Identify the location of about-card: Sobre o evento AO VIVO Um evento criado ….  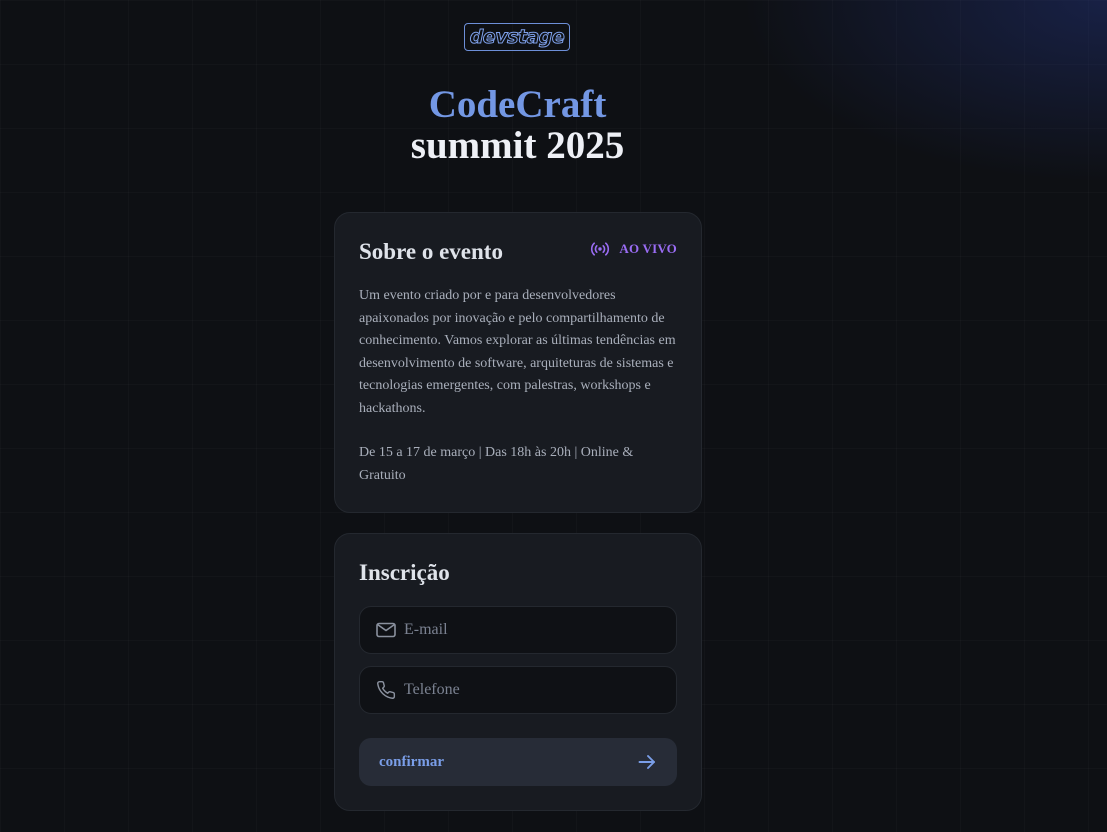
(518, 362).